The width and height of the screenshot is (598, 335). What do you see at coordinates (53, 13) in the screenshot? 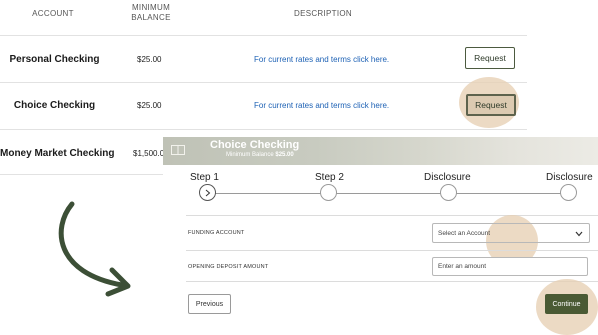
I see `header-account: ACCOUNT` at bounding box center [53, 13].